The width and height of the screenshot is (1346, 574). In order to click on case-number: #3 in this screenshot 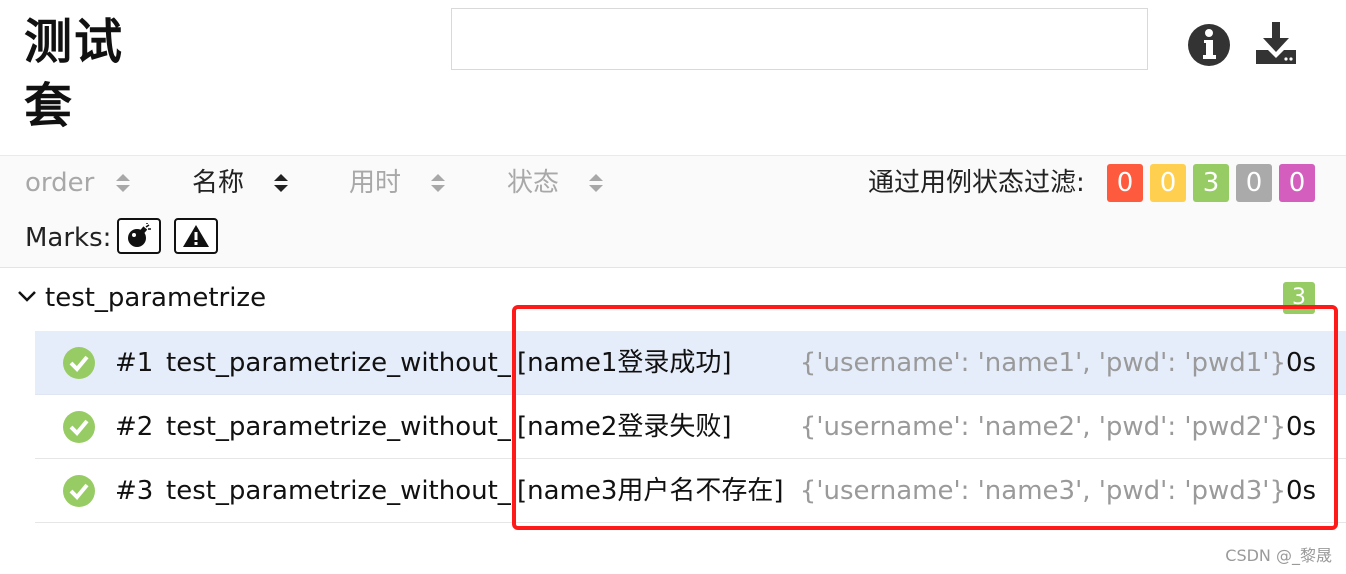, I will do `click(134, 491)`.